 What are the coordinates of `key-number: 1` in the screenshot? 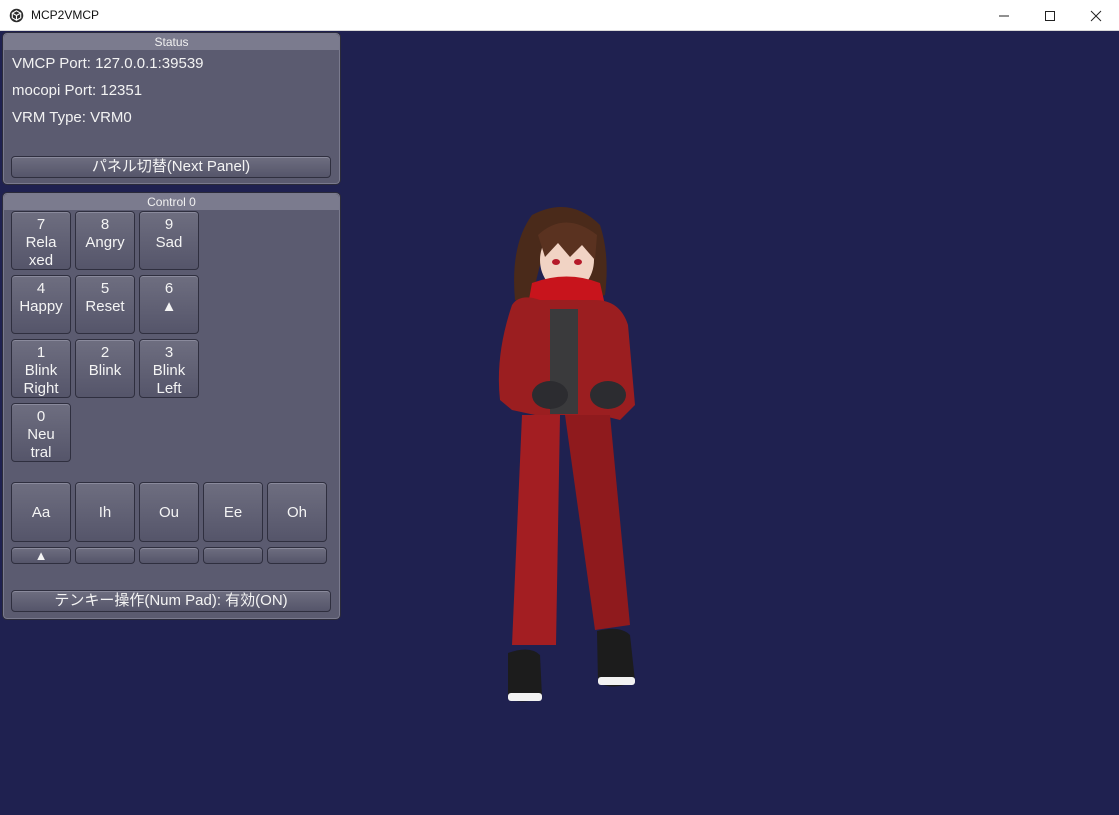 It's located at (41, 352).